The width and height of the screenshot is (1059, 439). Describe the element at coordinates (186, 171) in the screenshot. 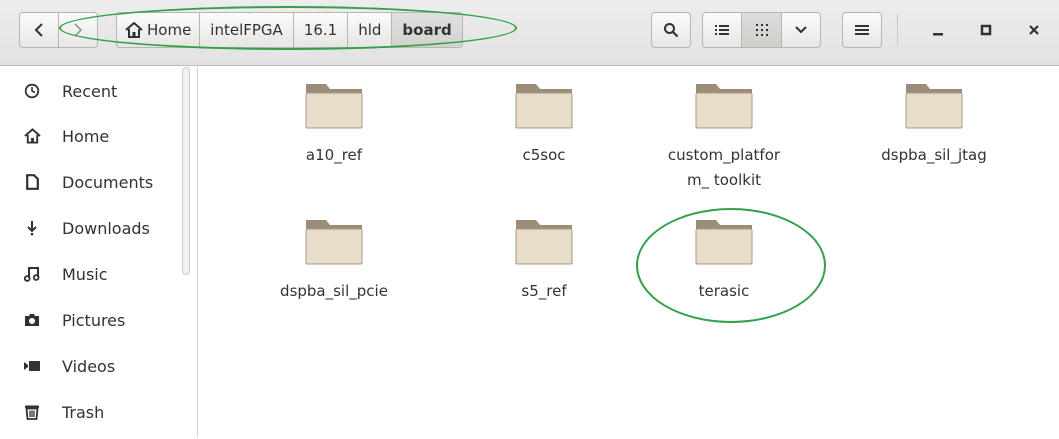

I see `sidebar-scrollbar-thumb` at that location.